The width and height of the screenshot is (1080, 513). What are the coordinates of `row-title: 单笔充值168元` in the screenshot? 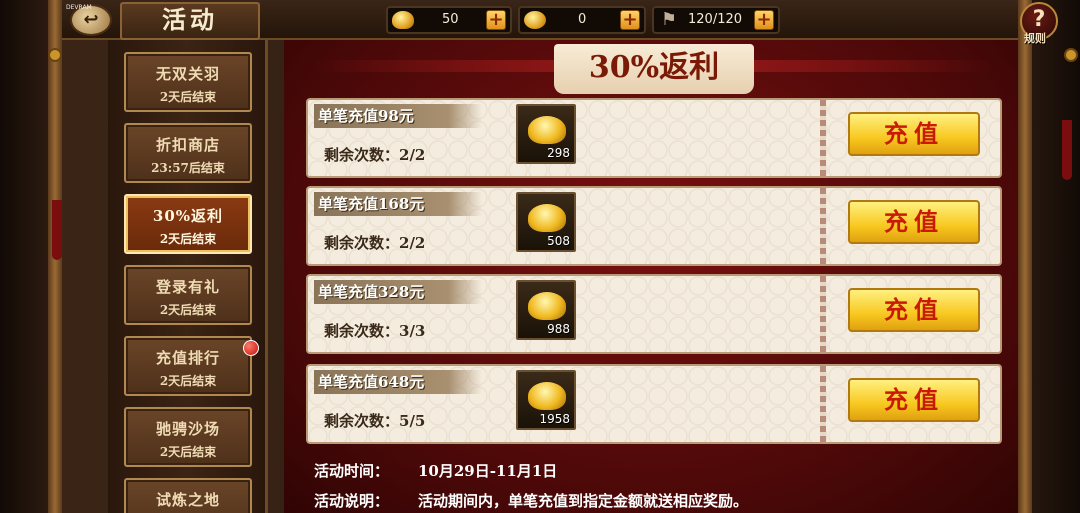 It's located at (398, 204).